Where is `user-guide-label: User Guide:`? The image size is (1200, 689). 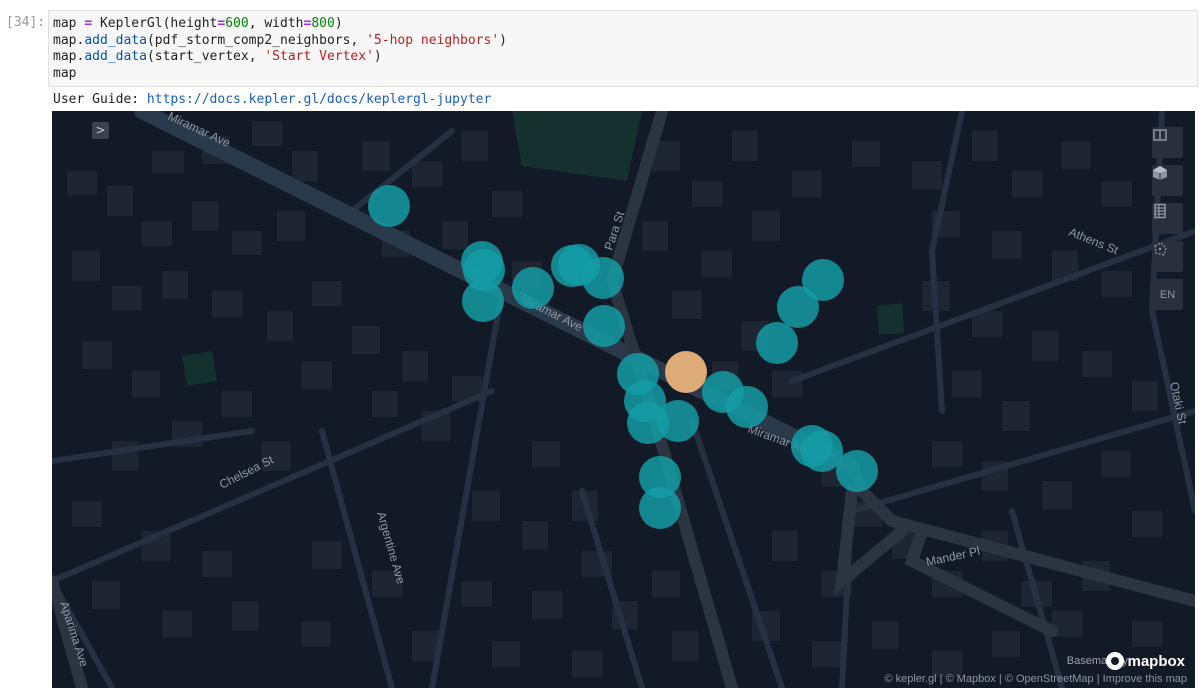
user-guide-label: User Guide: is located at coordinates (100, 99).